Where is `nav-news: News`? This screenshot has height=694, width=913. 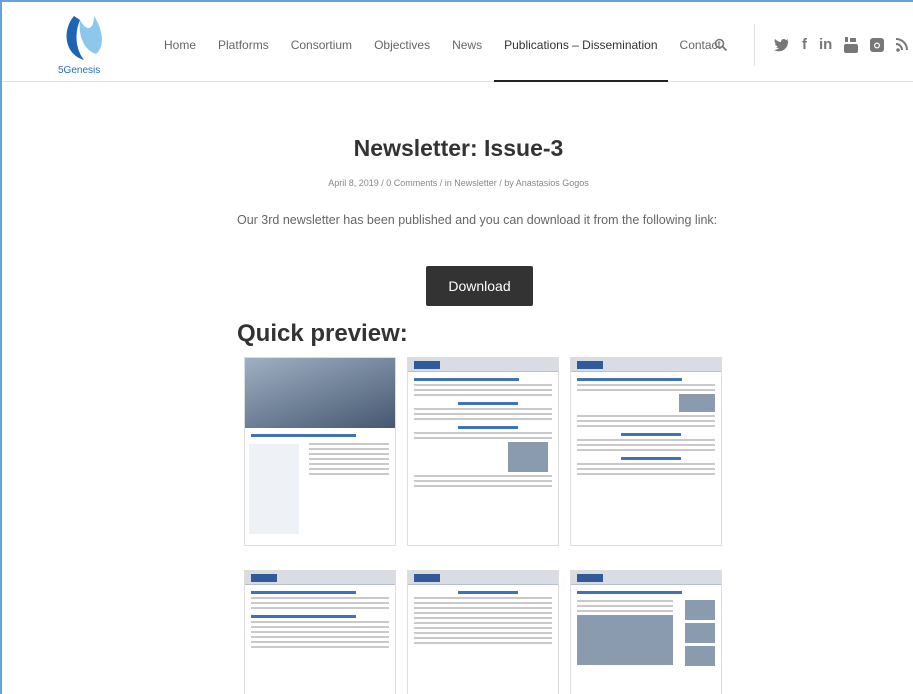
nav-news: News is located at coordinates (467, 42).